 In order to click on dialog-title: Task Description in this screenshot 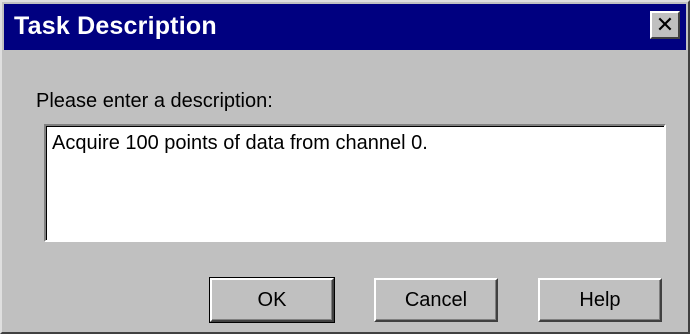, I will do `click(115, 26)`.